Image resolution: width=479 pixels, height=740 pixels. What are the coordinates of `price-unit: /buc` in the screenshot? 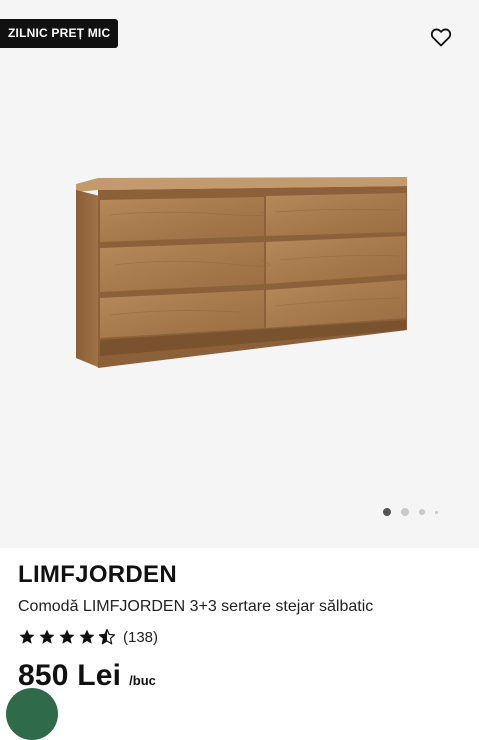 It's located at (142, 680).